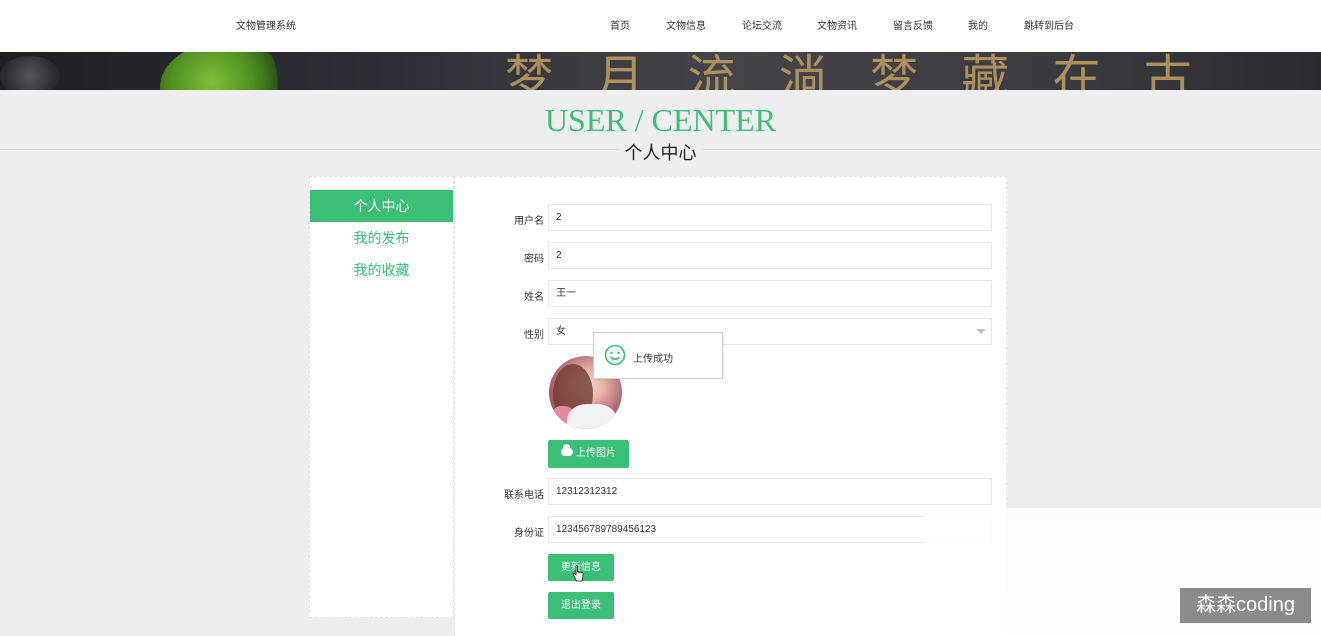 This screenshot has height=636, width=1321. Describe the element at coordinates (770, 255) in the screenshot. I see `password-input: 2` at that location.